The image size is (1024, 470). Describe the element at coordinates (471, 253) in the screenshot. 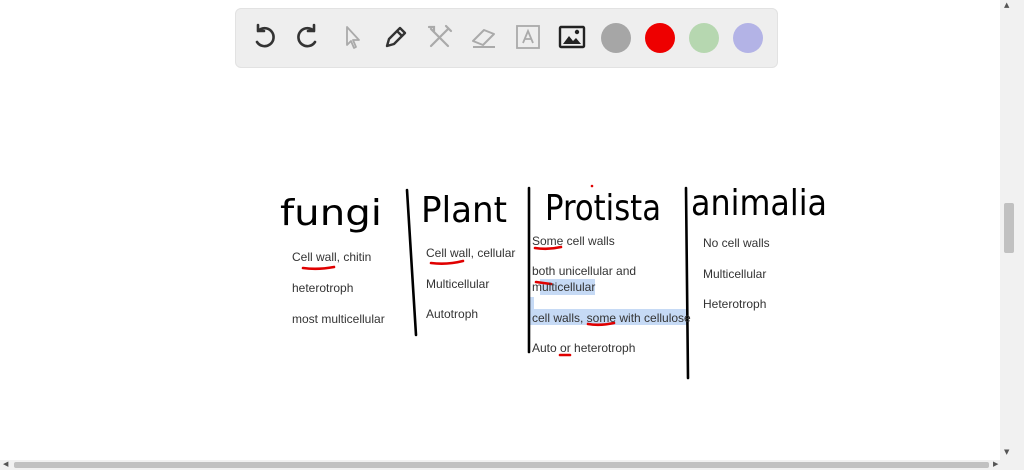

I see `plant-trait: Cell wall, cellular` at that location.